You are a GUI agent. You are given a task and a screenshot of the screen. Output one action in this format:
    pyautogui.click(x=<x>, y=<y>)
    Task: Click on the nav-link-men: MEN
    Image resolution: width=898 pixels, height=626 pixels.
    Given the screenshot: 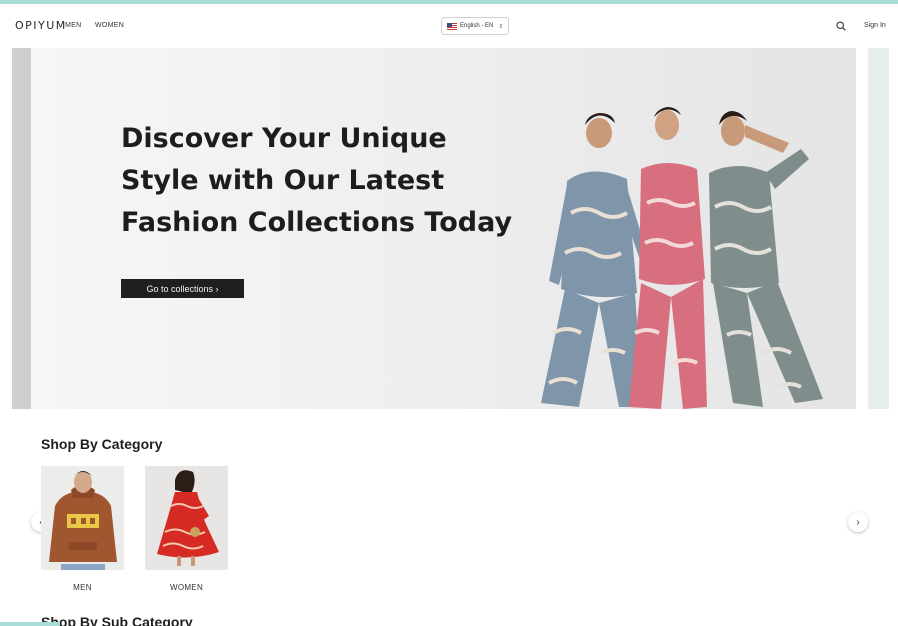 What is the action you would take?
    pyautogui.click(x=73, y=25)
    